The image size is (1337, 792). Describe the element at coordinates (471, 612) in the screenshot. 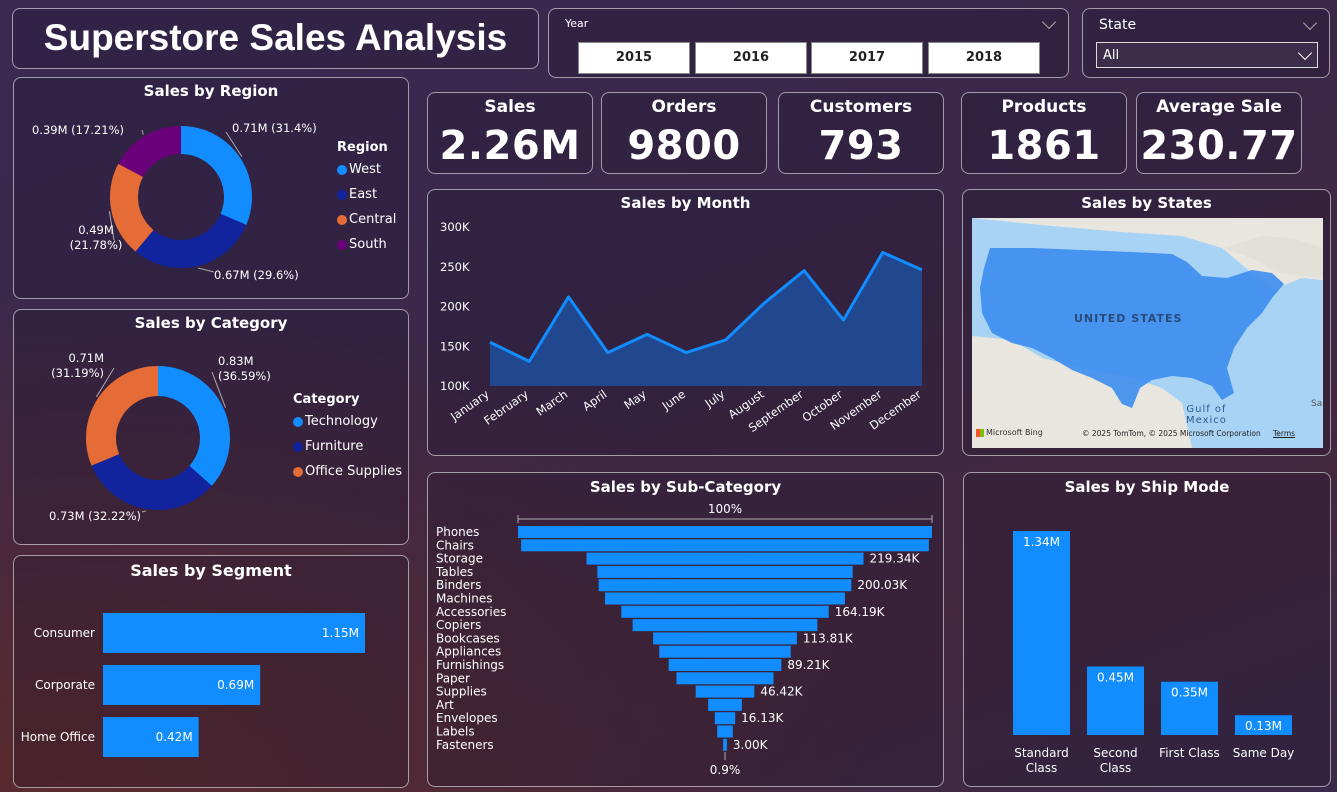

I see `category-label: Accessories` at that location.